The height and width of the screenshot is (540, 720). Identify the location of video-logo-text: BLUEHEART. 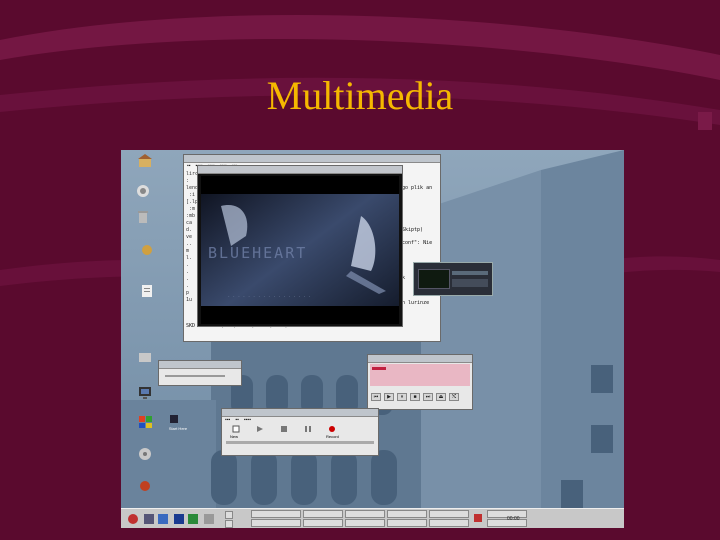
(258, 253).